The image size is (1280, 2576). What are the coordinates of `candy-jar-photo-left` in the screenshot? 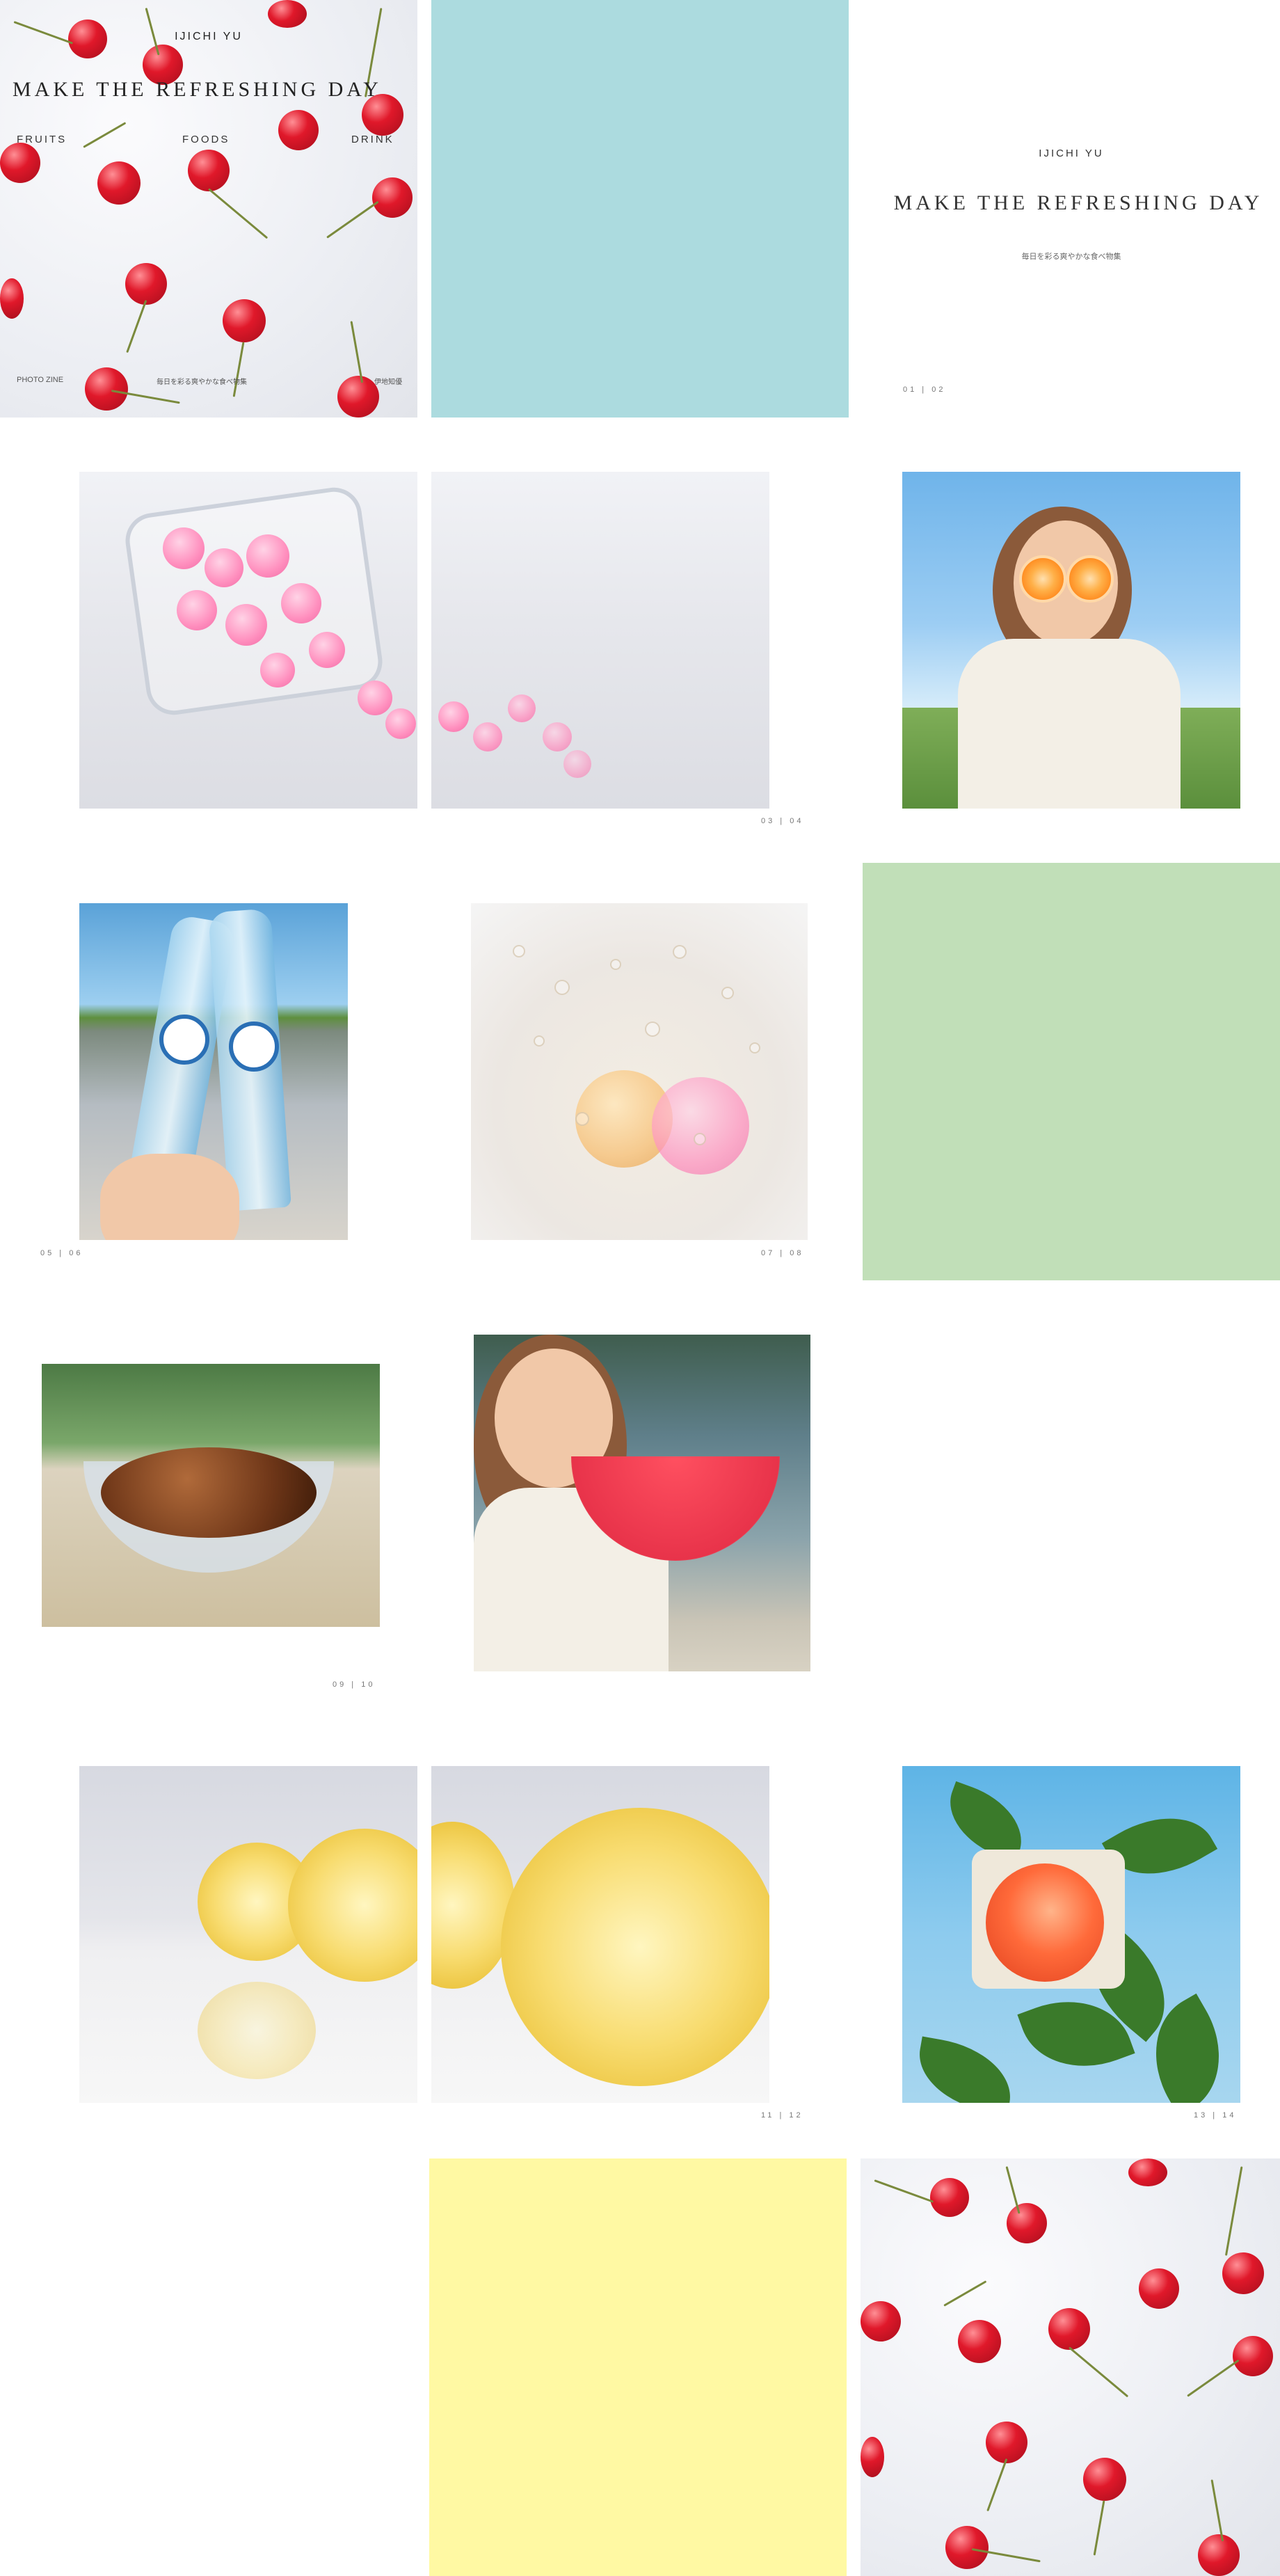 It's located at (248, 640).